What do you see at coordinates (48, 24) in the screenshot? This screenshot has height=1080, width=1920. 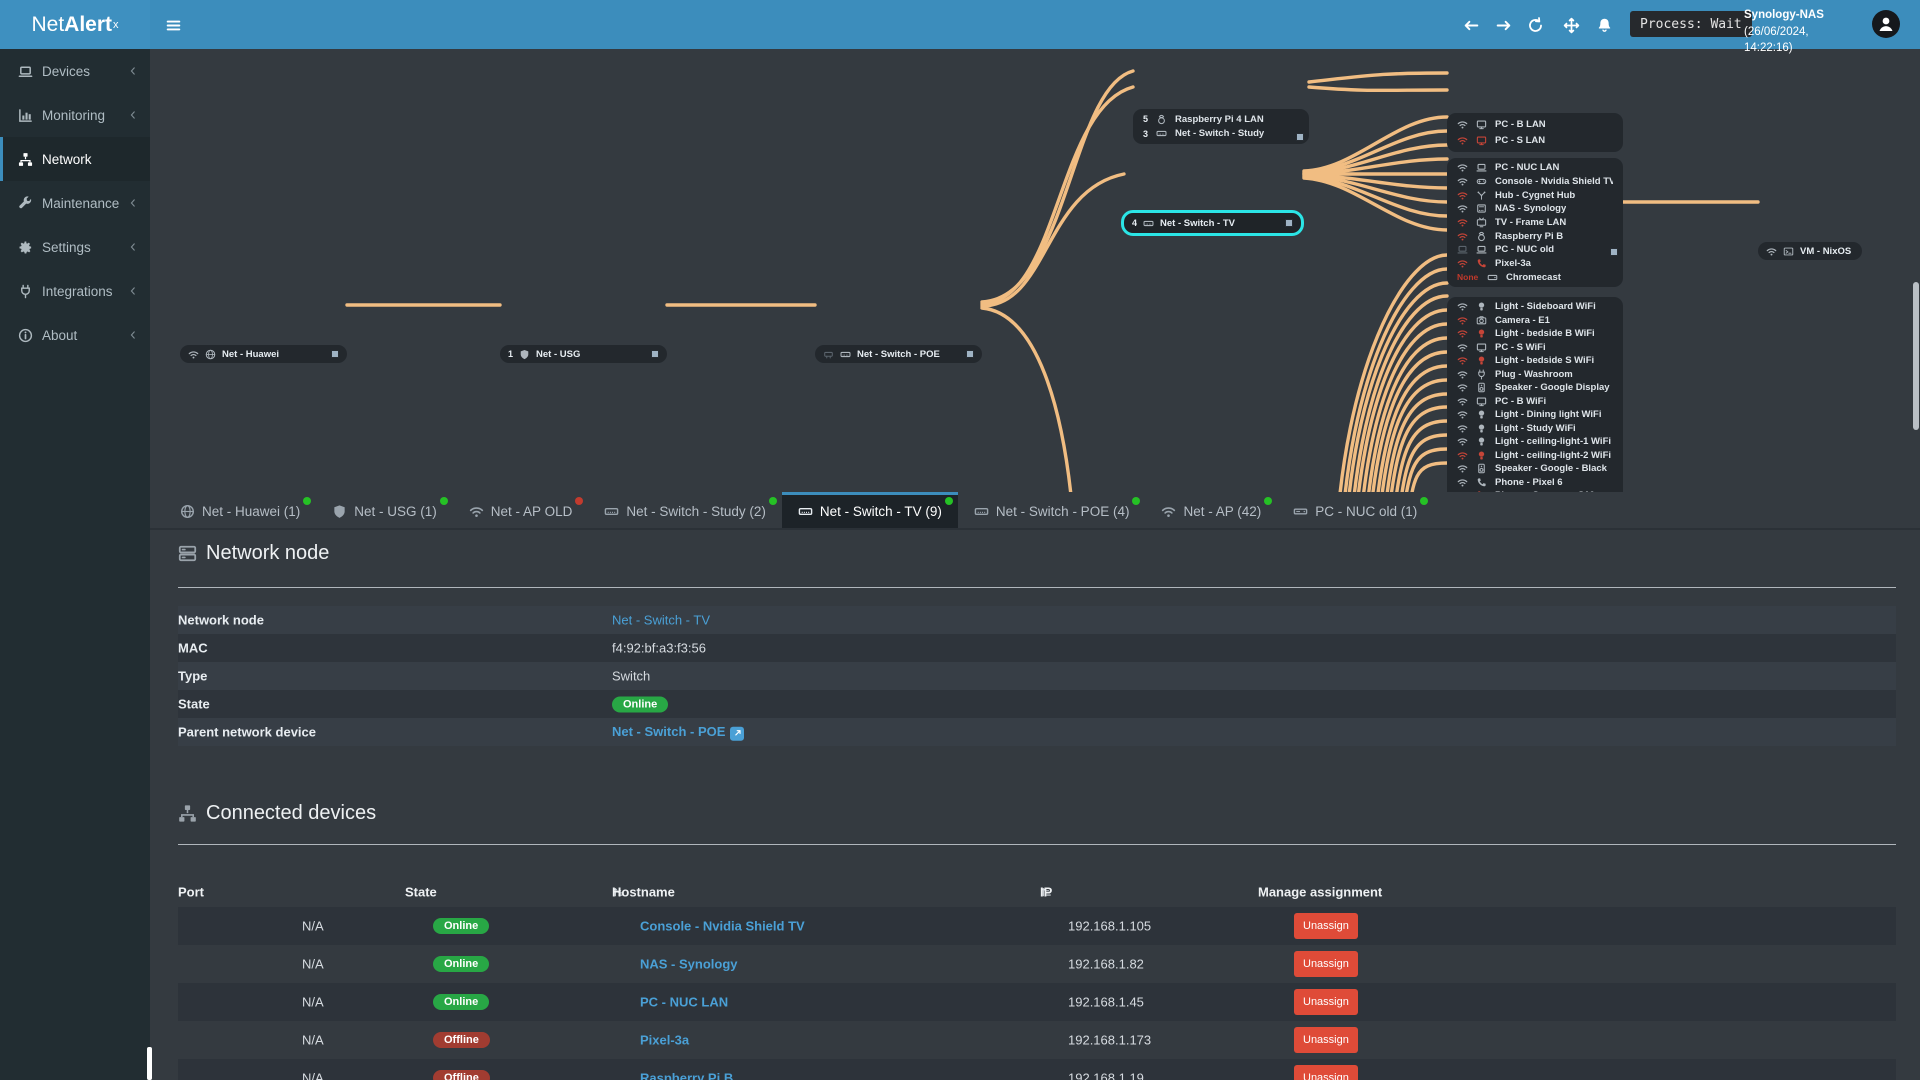 I see `brand-text: Net` at bounding box center [48, 24].